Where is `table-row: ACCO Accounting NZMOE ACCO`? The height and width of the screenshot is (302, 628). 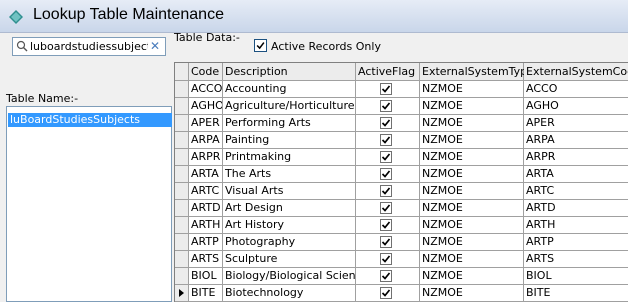 table-row: ACCO Accounting NZMOE ACCO is located at coordinates (401, 89).